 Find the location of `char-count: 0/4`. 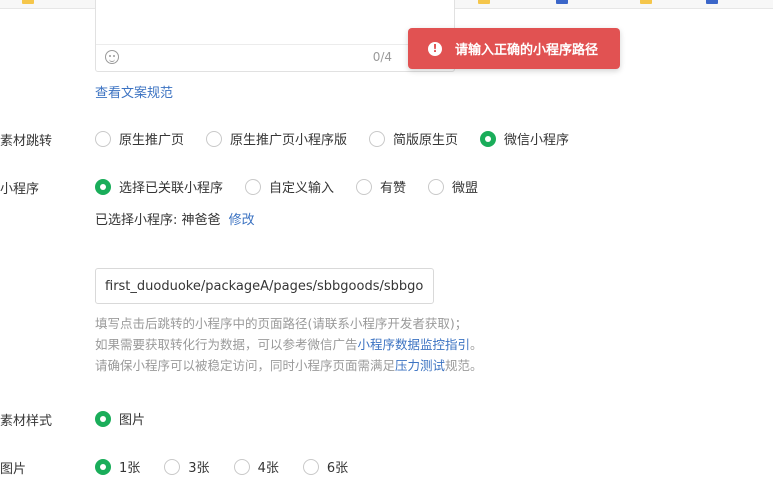

char-count: 0/4 is located at coordinates (382, 57).